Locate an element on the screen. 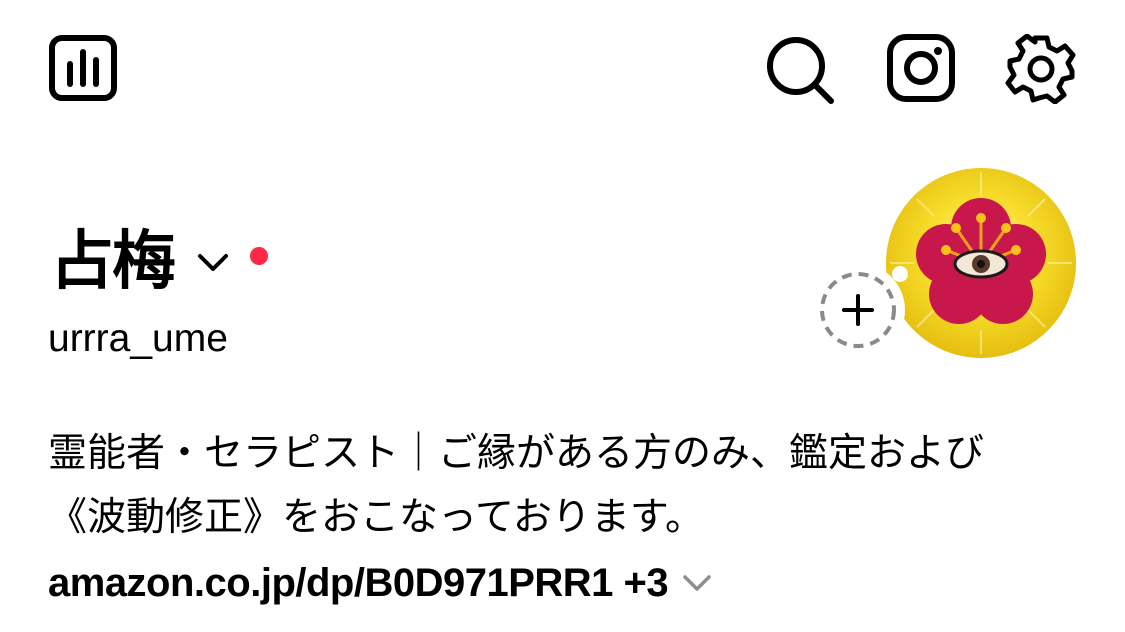 The width and height of the screenshot is (1125, 632). notification-dot is located at coordinates (259, 256).